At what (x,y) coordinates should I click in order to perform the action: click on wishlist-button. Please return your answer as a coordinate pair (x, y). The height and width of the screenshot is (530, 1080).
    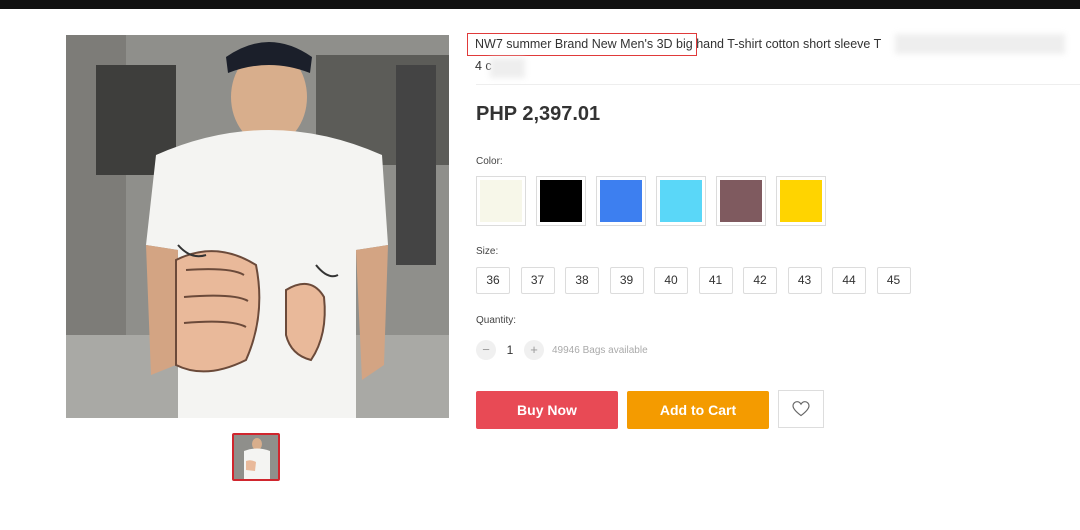
    Looking at the image, I should click on (801, 409).